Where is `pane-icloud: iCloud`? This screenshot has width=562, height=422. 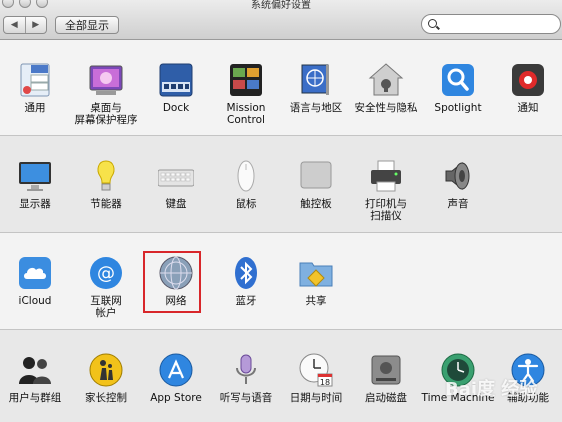
pane-icloud: iCloud is located at coordinates (36, 281).